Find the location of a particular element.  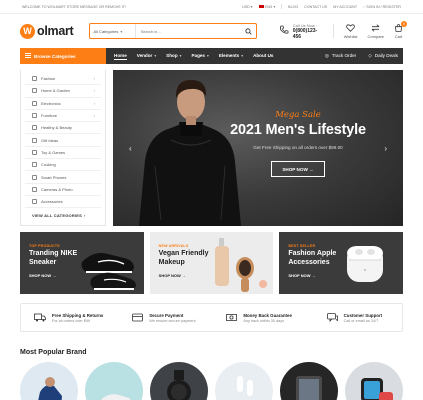

nav-right: ◎ Track Order ◇ Daily Deals is located at coordinates (364, 56).